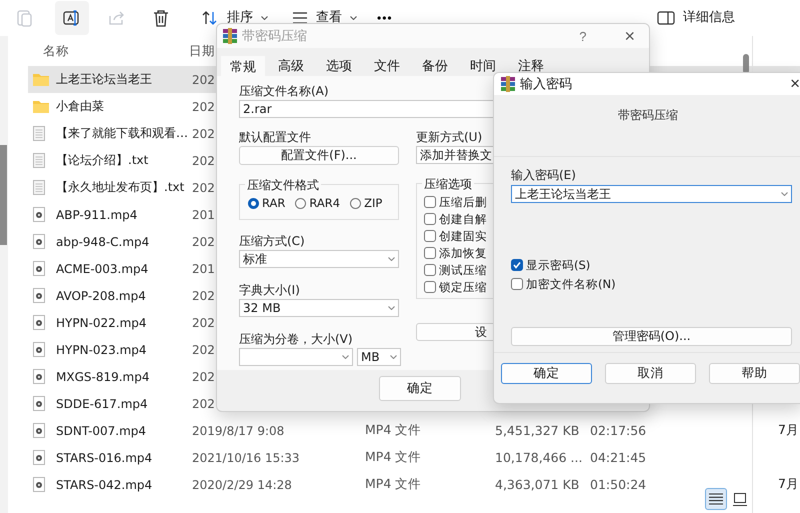  What do you see at coordinates (543, 175) in the screenshot?
I see `field-label: 输入密码(E)` at bounding box center [543, 175].